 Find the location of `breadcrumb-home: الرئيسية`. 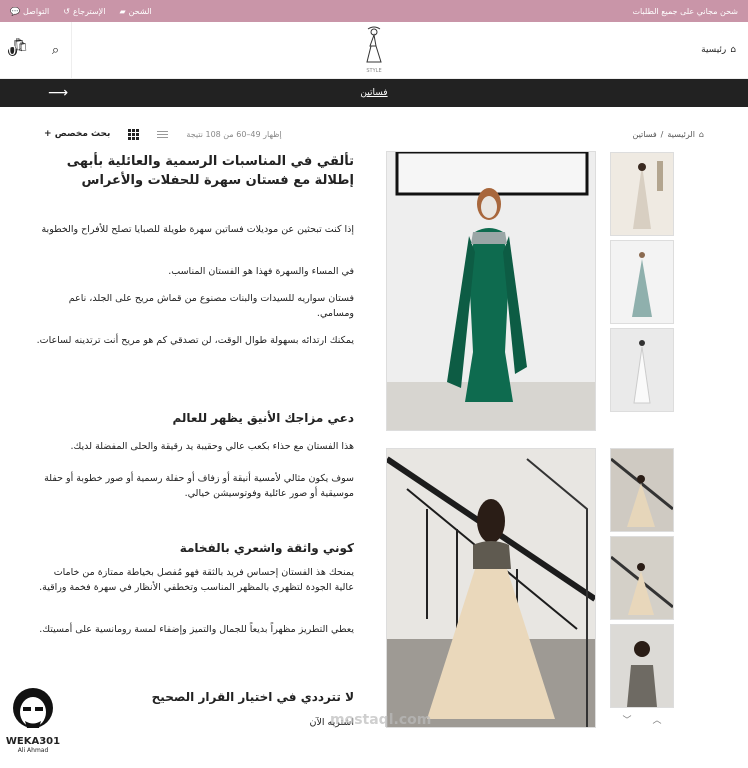

breadcrumb-home: الرئيسية is located at coordinates (681, 134).